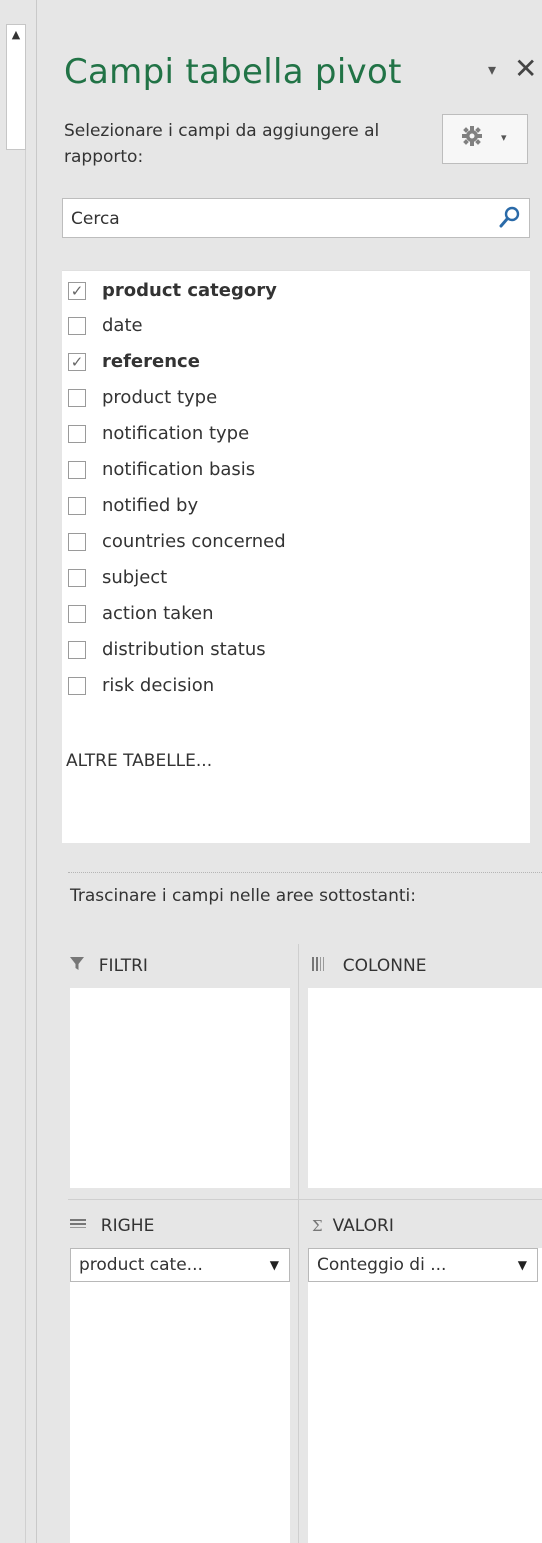 Image resolution: width=542 pixels, height=1543 pixels. Describe the element at coordinates (286, 291) in the screenshot. I see `field-item: ✓ product category` at that location.